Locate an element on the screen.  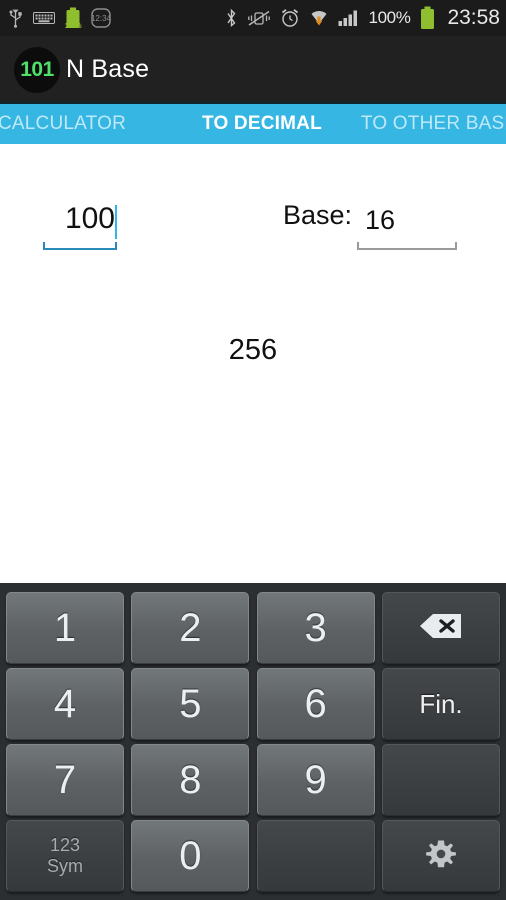
number-input: 100 is located at coordinates (80, 220).